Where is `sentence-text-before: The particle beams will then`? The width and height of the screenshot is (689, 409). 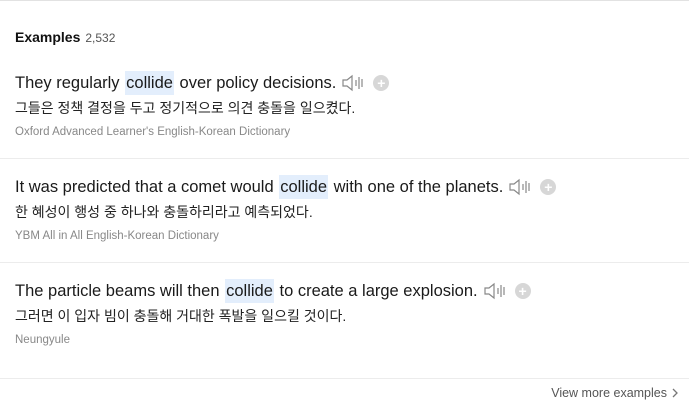 sentence-text-before: The particle beams will then is located at coordinates (117, 291).